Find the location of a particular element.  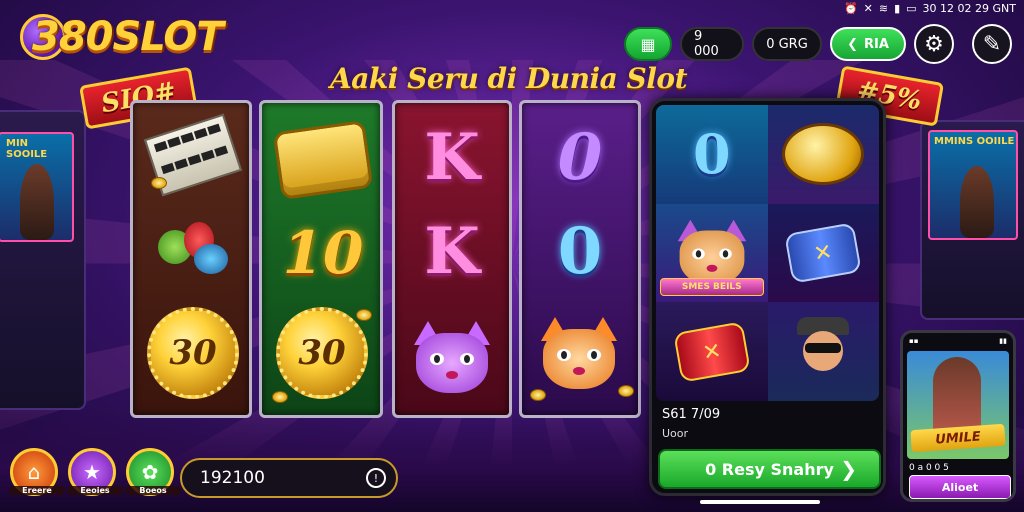

nav-home-button: ⌂ Ereere is located at coordinates (37, 472).